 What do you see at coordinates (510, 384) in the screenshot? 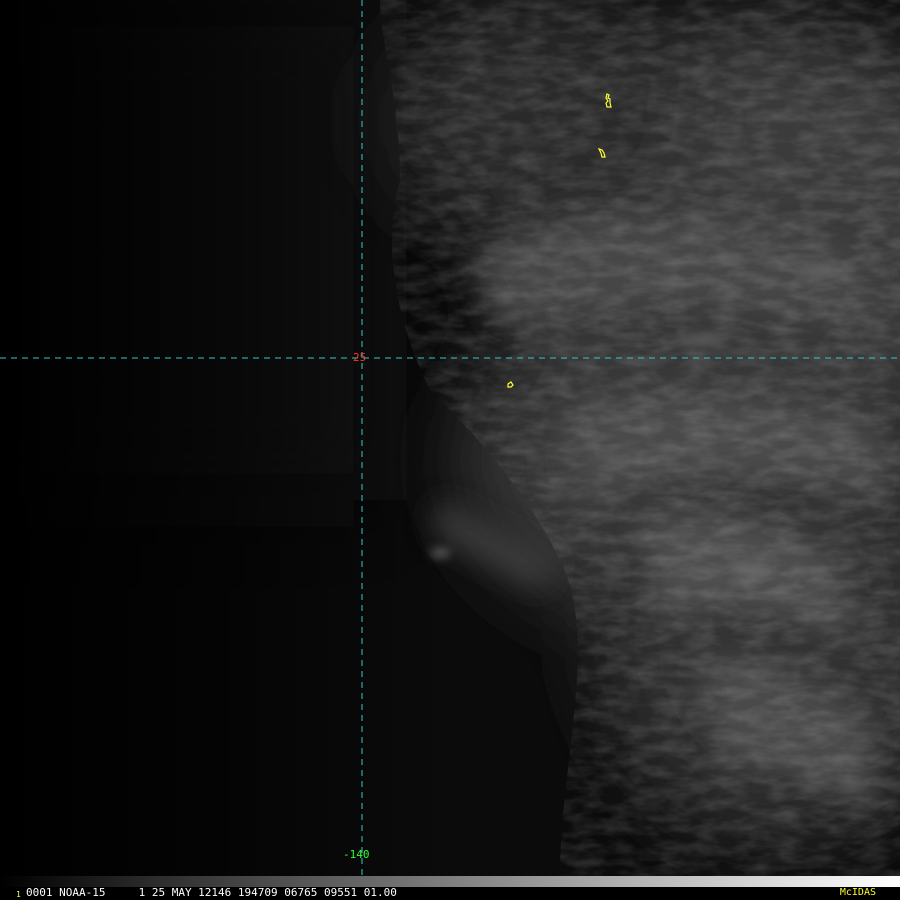
I see `island-outline-south` at bounding box center [510, 384].